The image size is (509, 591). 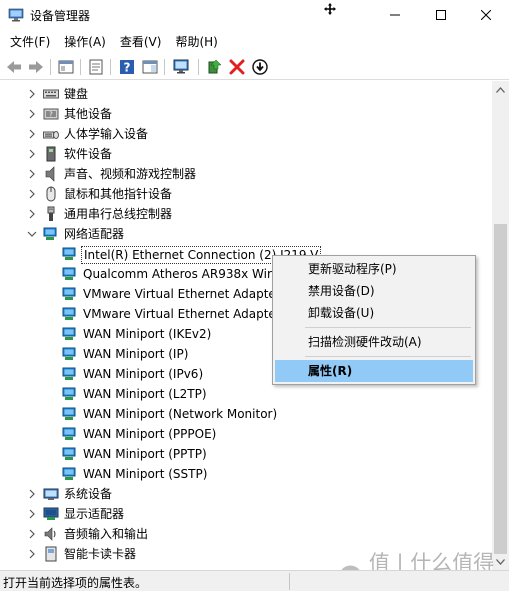 What do you see at coordinates (130, 174) in the screenshot?
I see `tree-category-label: 声音、视频和游戏控制器` at bounding box center [130, 174].